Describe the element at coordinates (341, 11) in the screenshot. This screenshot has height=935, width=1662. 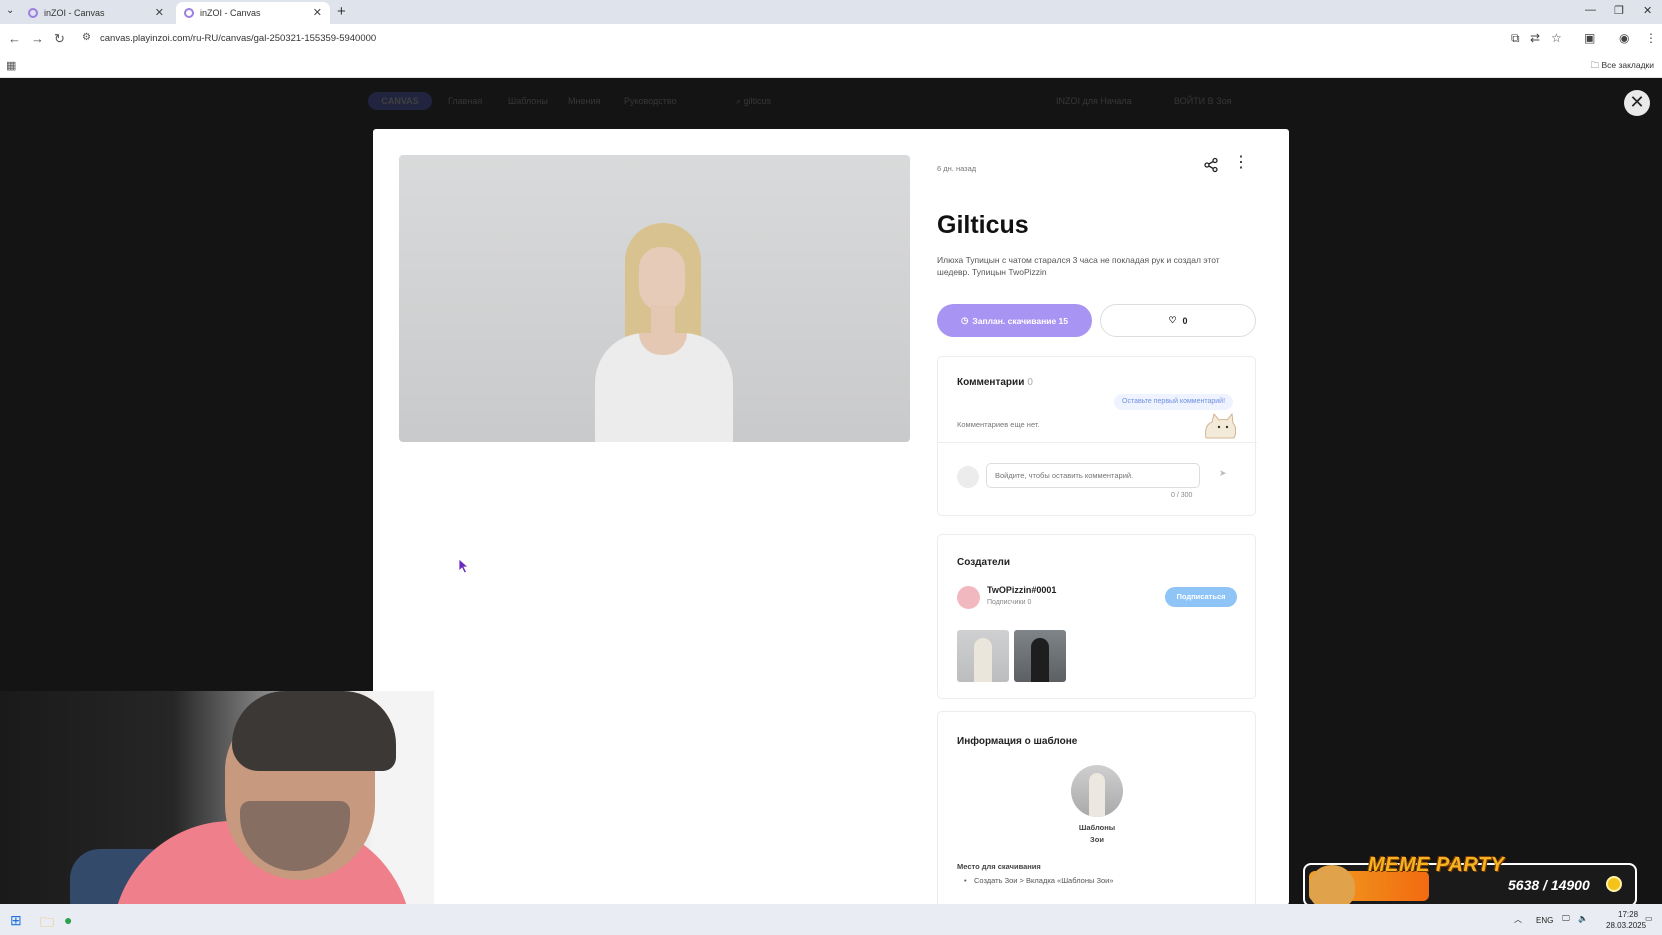
I see `new-tab-icon: +` at that location.